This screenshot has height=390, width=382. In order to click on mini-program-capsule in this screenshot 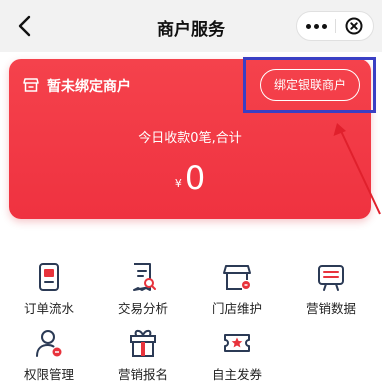, I will do `click(335, 26)`.